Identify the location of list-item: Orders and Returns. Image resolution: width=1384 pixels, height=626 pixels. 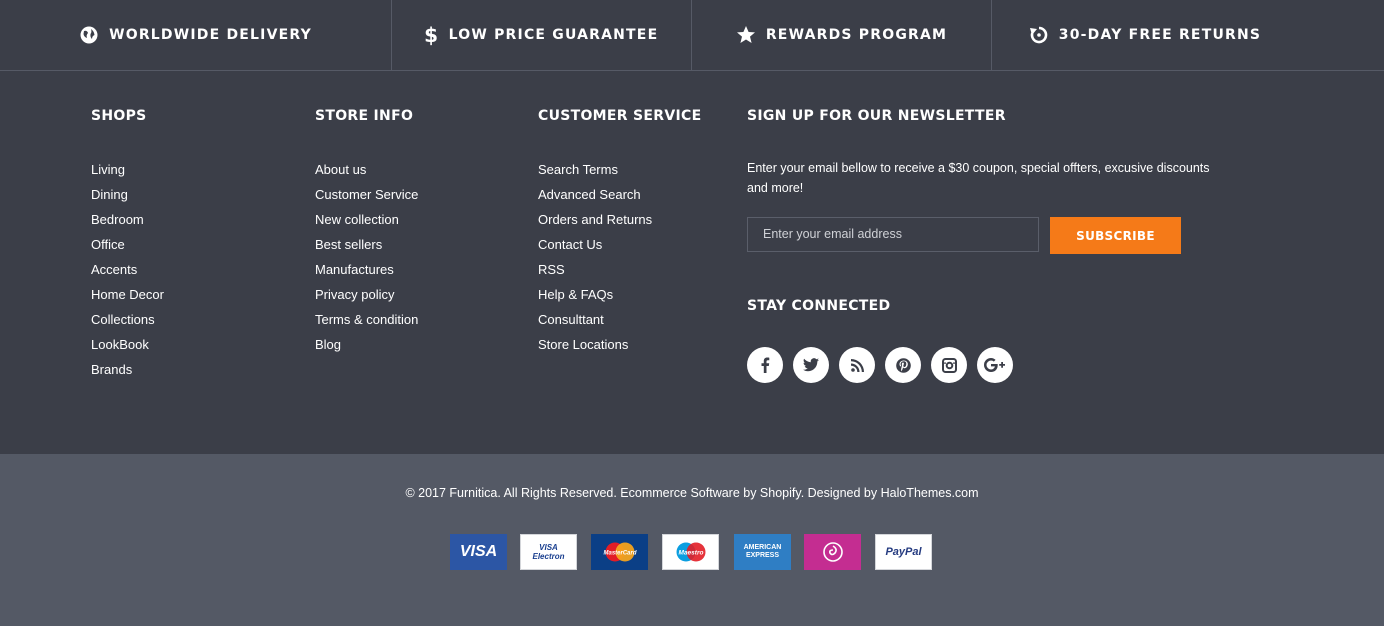
(595, 223).